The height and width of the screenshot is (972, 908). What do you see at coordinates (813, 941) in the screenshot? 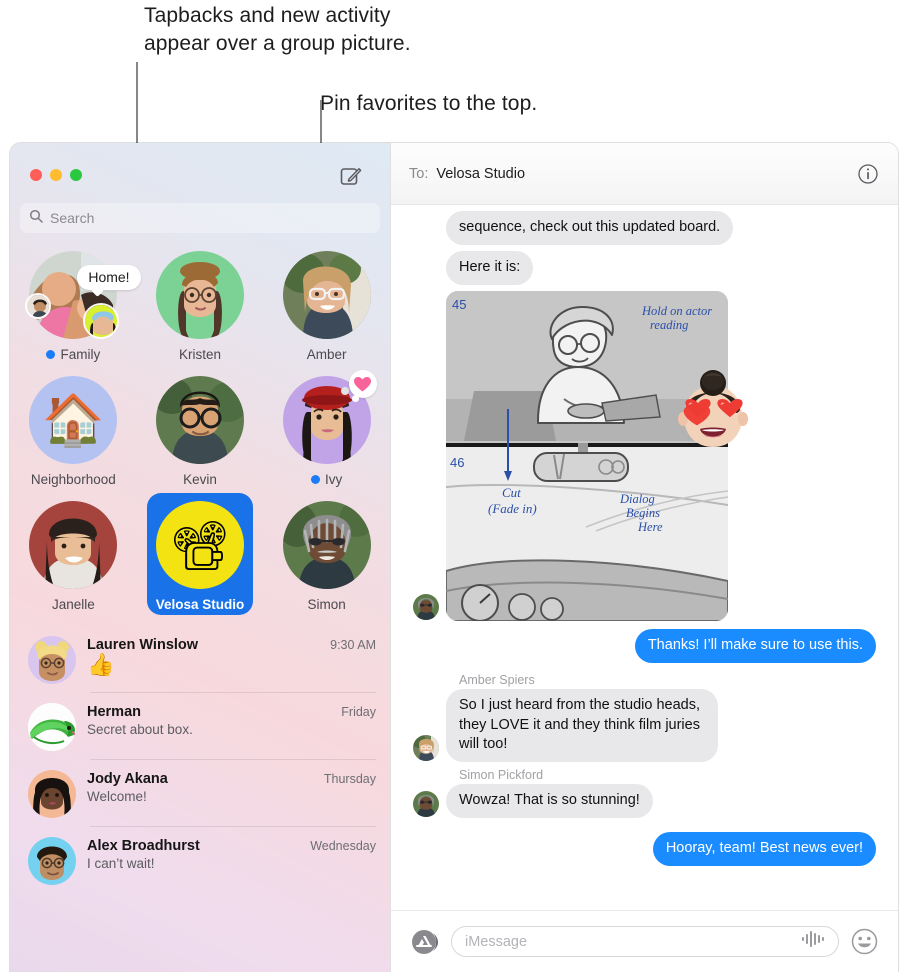
I see `audio-waveform-icon` at bounding box center [813, 941].